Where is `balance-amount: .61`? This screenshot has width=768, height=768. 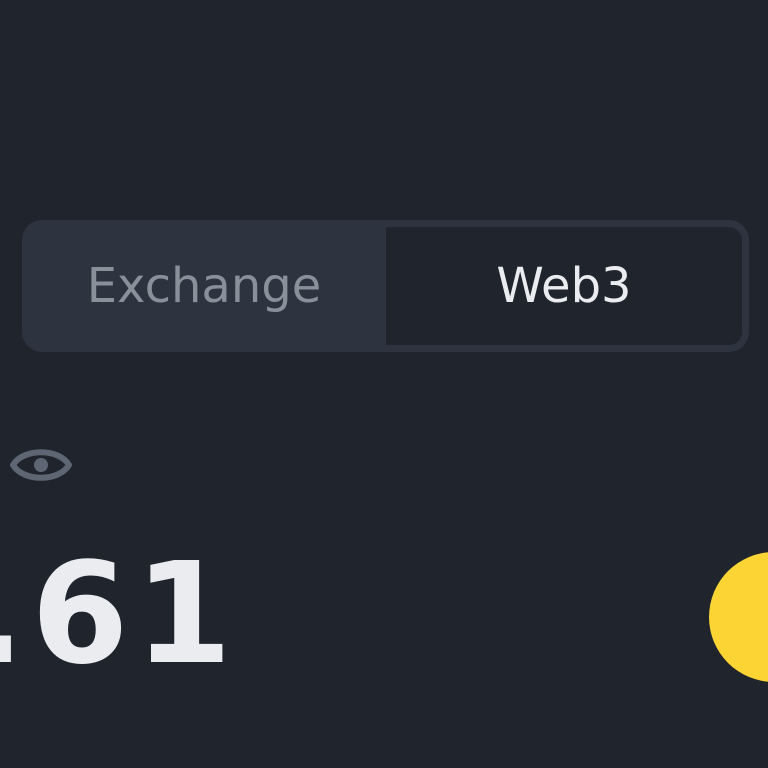
balance-amount: .61 is located at coordinates (119, 614).